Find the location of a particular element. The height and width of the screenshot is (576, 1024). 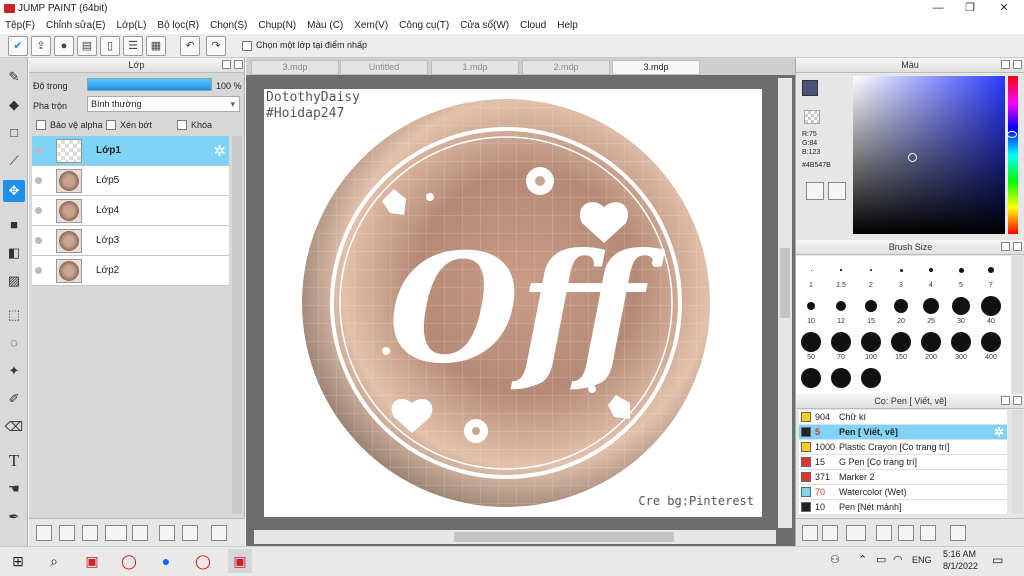

brush-size-item: 1 is located at coordinates (811, 274).